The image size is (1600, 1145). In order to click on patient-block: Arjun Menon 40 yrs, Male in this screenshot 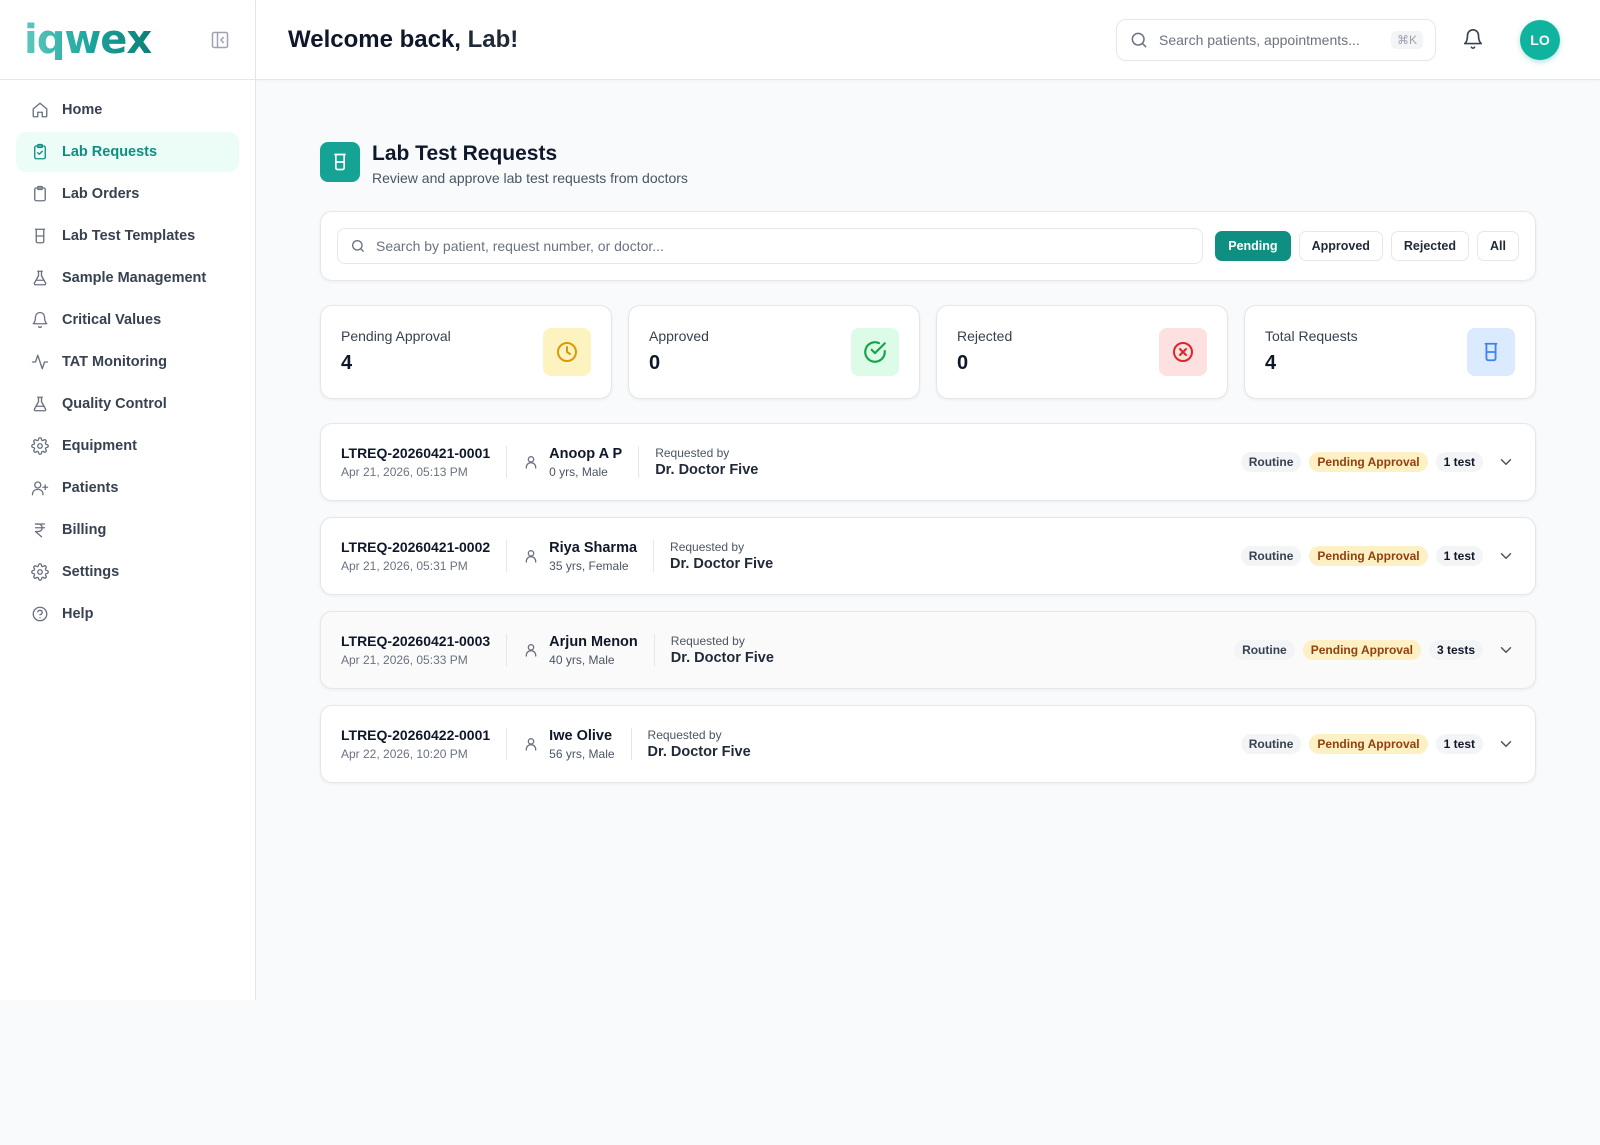, I will do `click(580, 650)`.